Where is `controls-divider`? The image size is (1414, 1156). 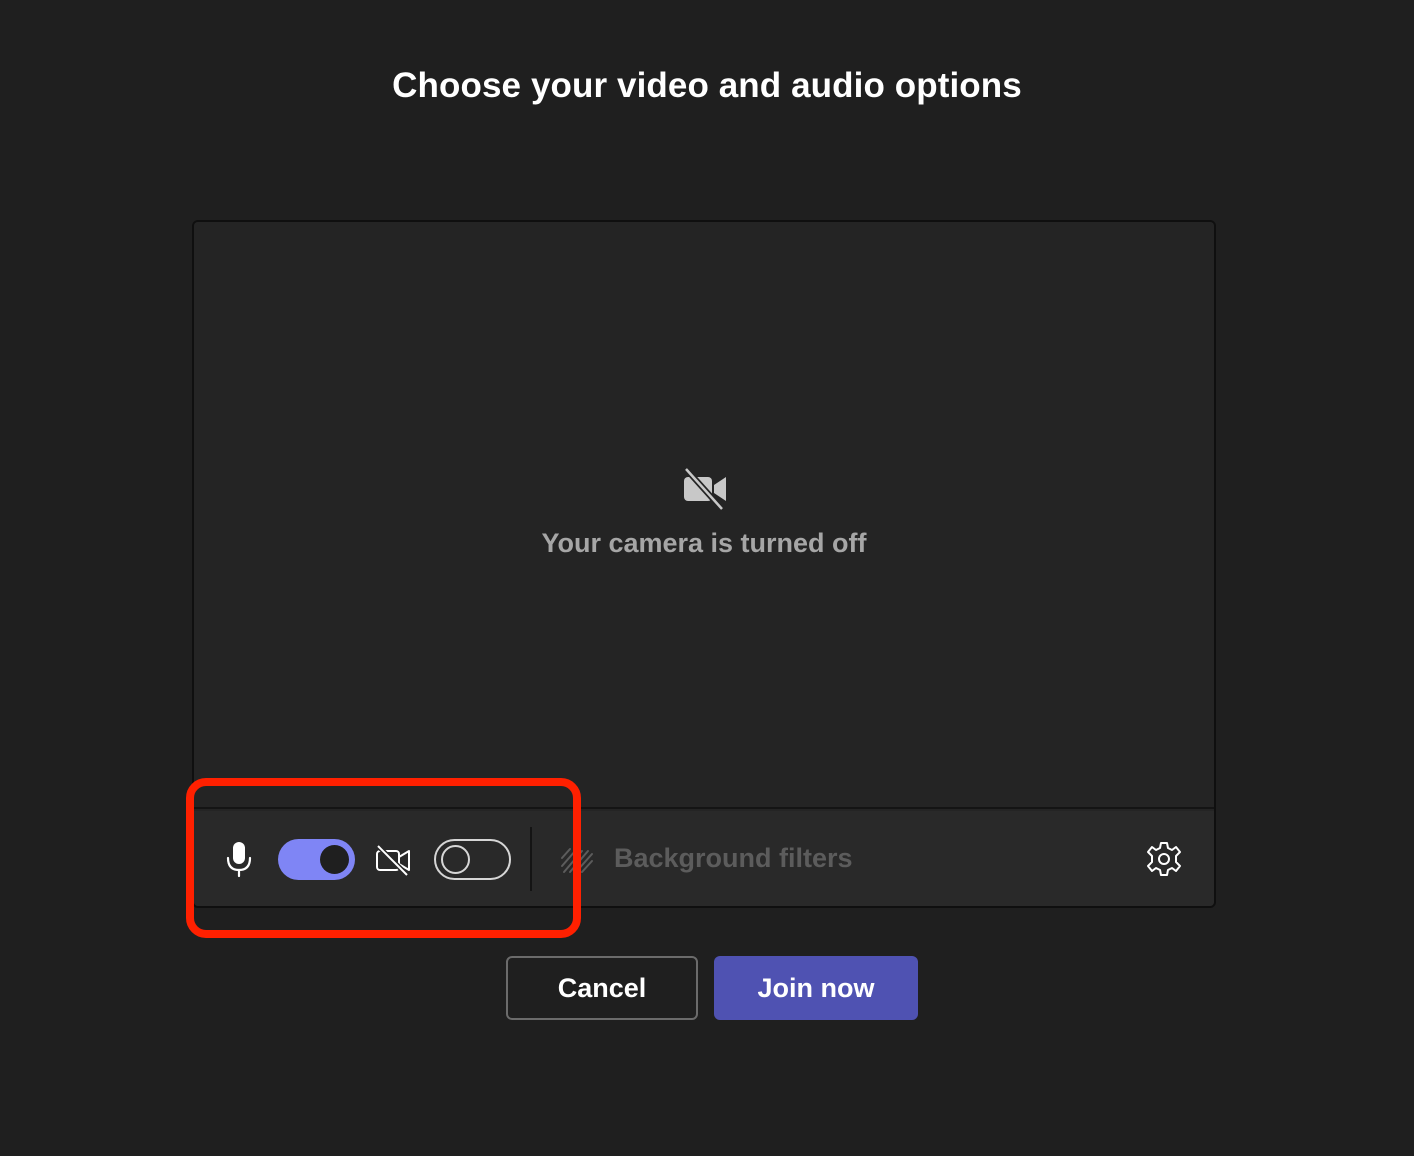
controls-divider is located at coordinates (531, 859).